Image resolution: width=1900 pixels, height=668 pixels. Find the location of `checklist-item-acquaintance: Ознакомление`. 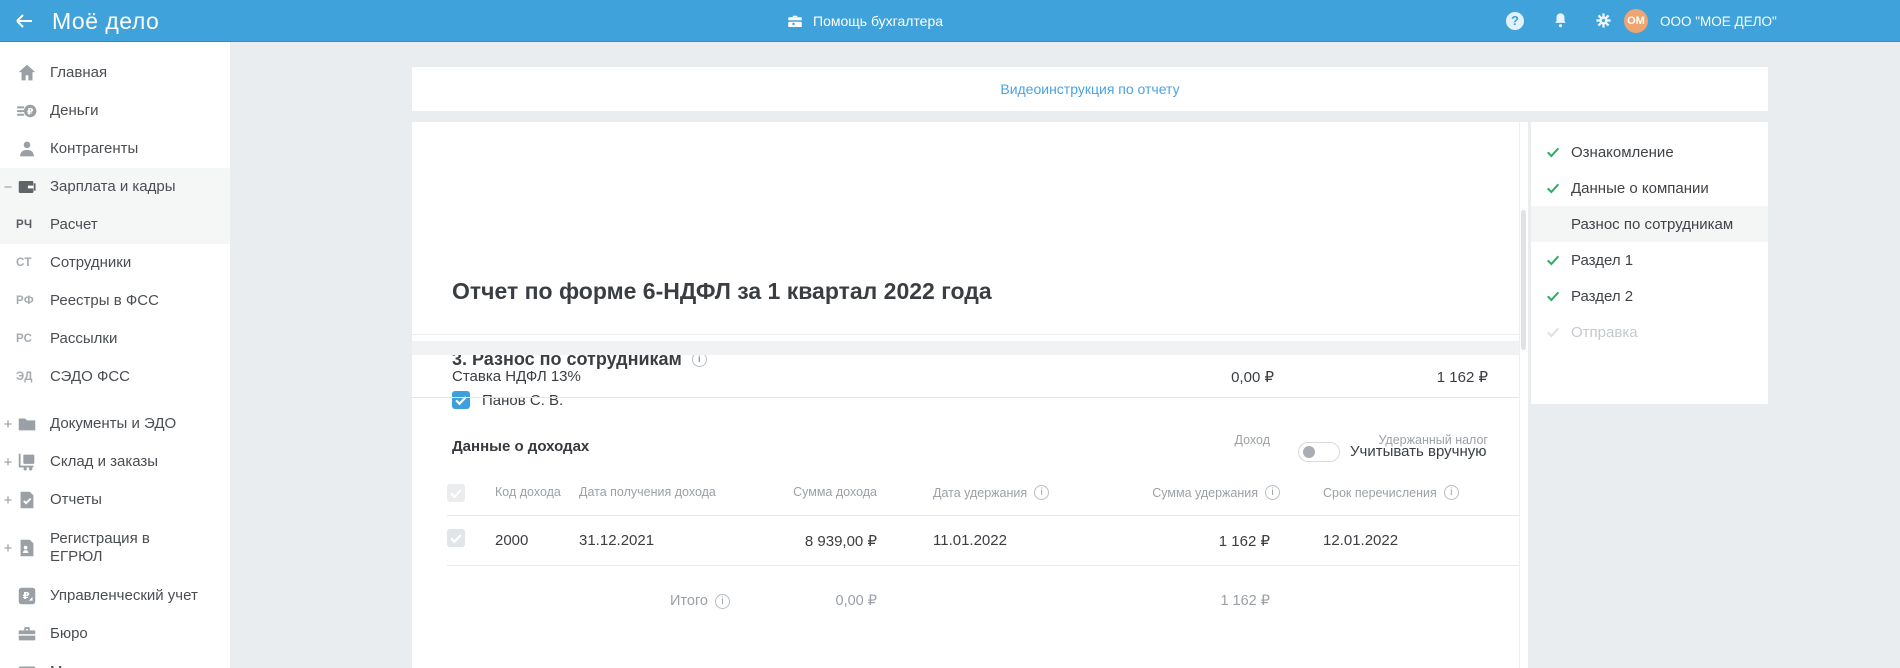

checklist-item-acquaintance: Ознакомление is located at coordinates (1649, 152).